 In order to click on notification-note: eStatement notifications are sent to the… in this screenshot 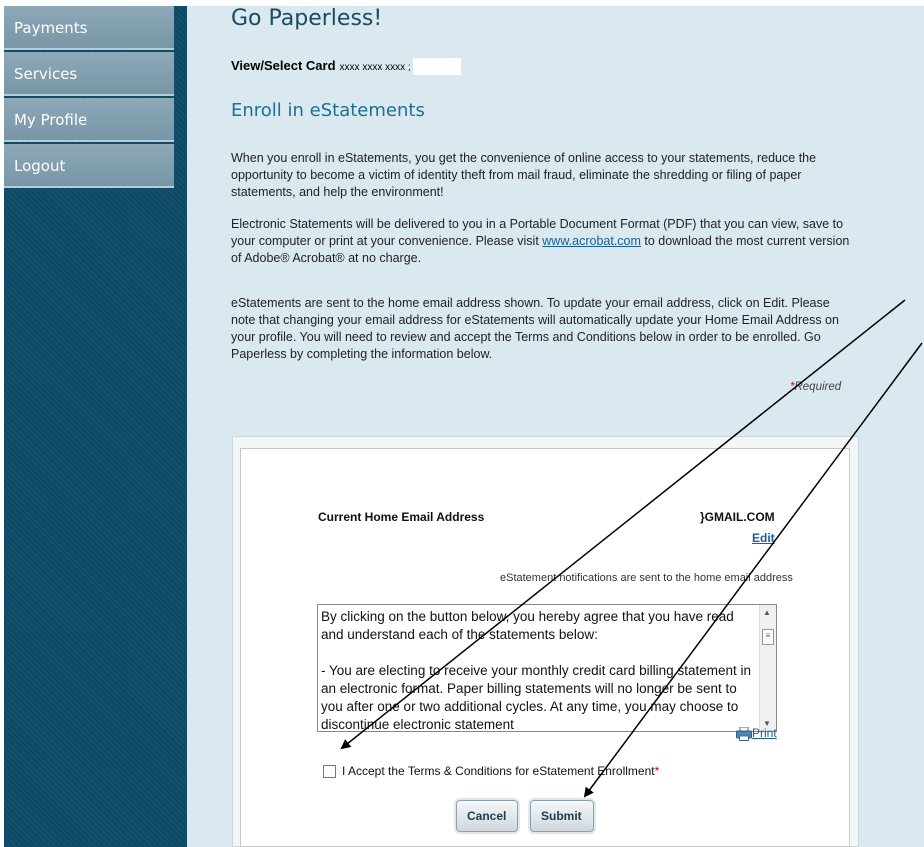, I will do `click(646, 578)`.